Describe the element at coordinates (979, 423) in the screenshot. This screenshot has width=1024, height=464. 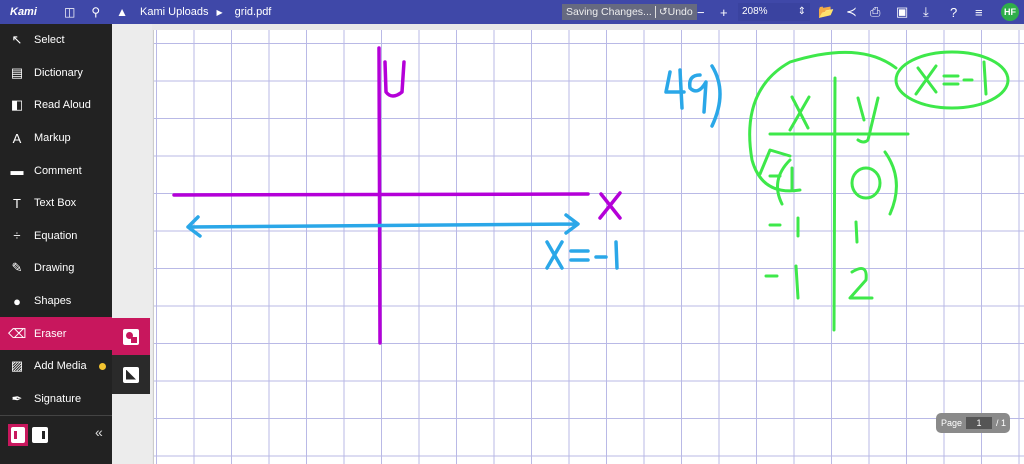
I see `page-number-input: 1` at that location.